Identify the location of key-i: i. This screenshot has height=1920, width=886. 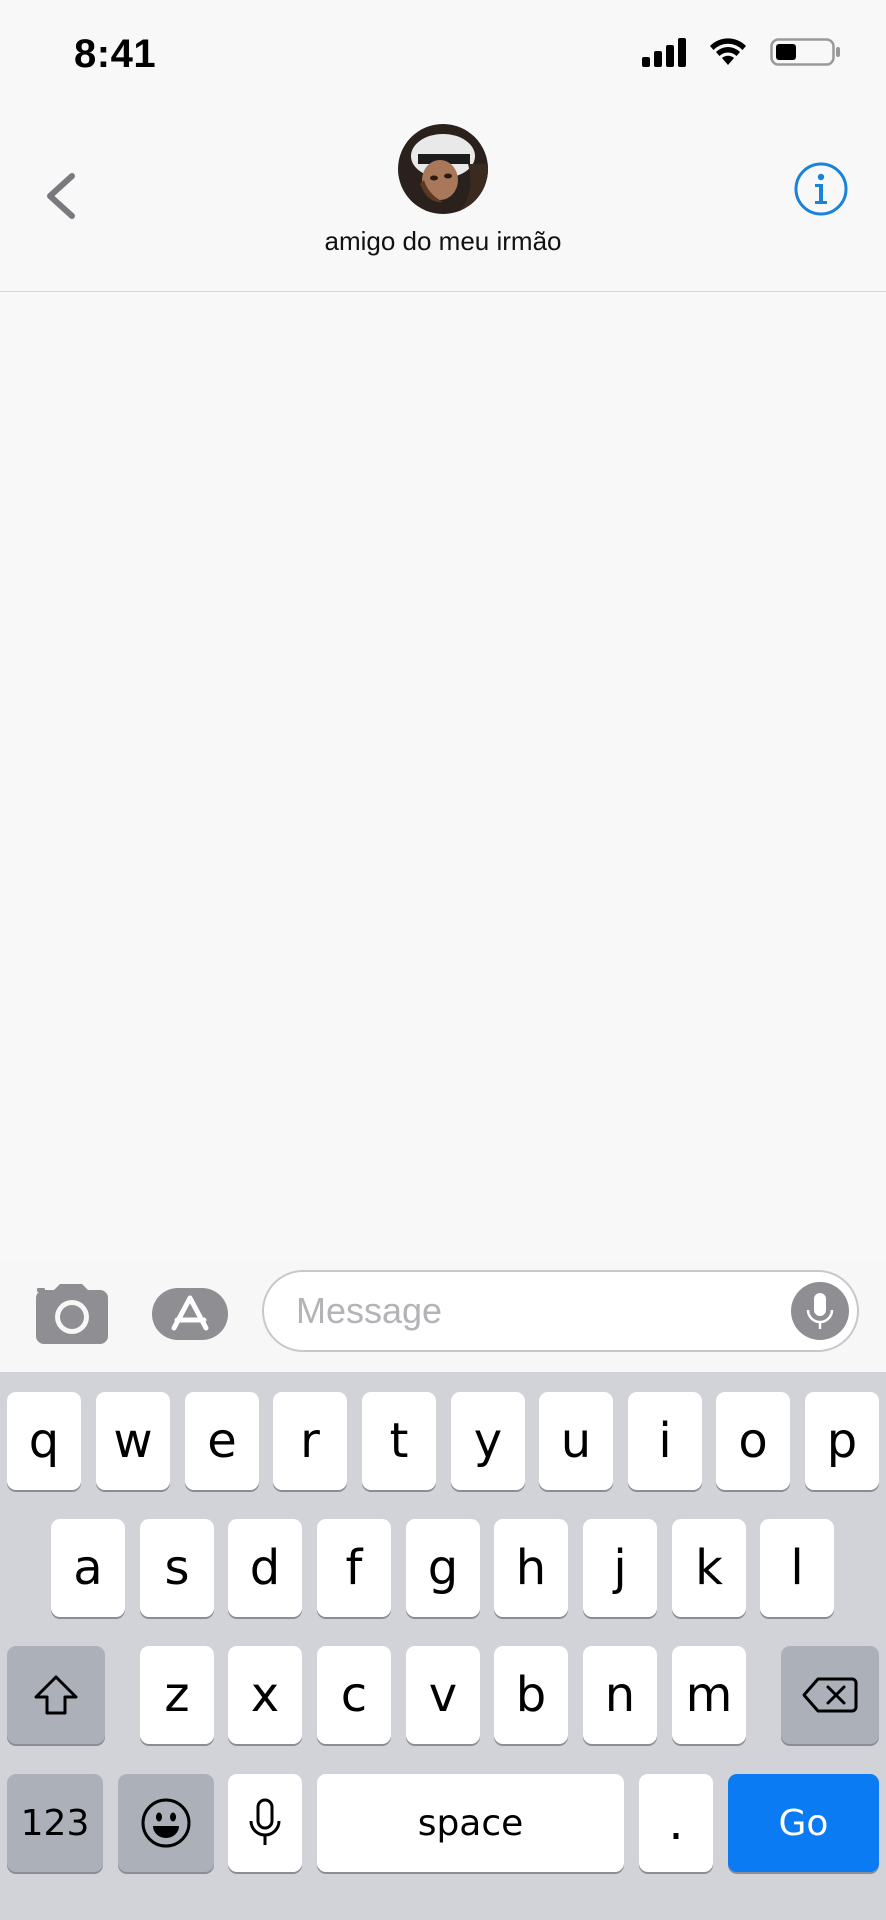
(665, 1441).